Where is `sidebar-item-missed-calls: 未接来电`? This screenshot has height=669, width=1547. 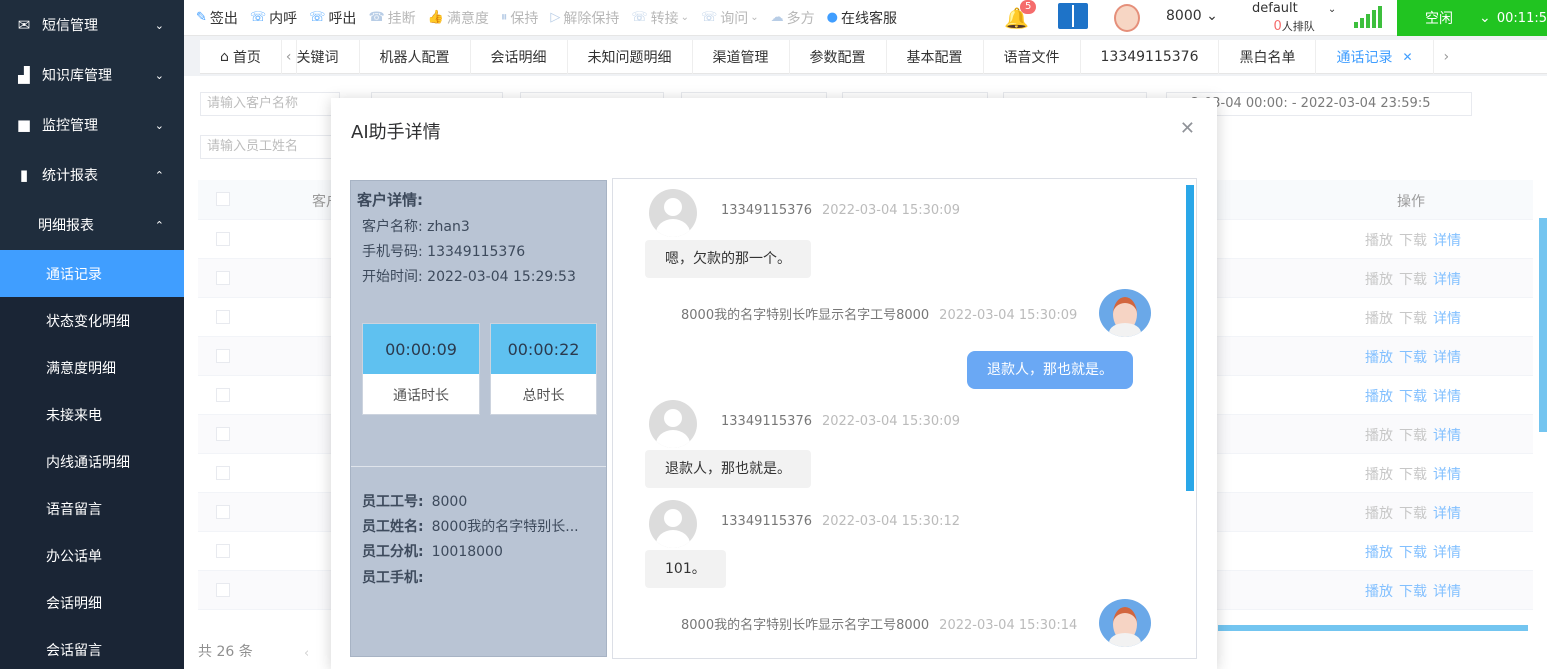 sidebar-item-missed-calls: 未接来电 is located at coordinates (92, 414).